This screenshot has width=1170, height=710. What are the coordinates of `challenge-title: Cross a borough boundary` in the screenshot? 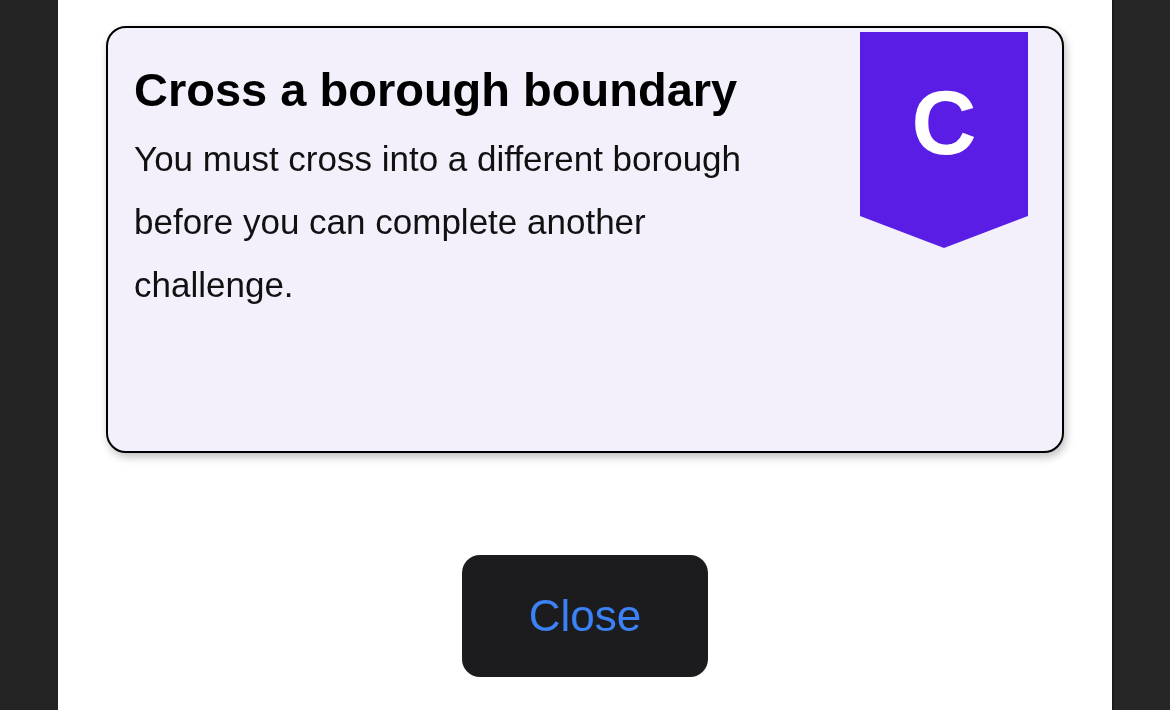 It's located at (436, 90).